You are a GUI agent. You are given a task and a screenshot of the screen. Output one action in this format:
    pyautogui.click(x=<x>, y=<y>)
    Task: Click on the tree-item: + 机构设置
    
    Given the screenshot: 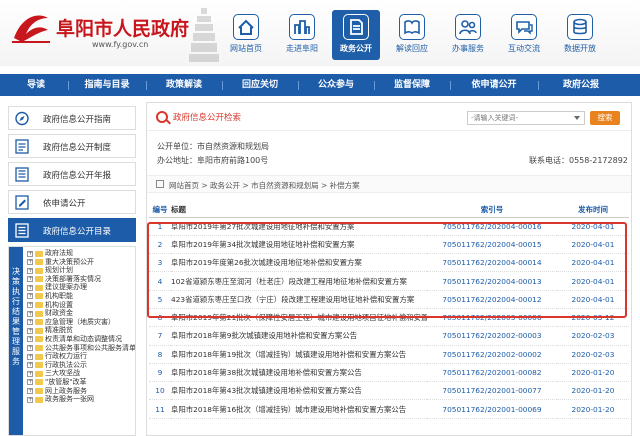 What is the action you would take?
    pyautogui.click(x=80, y=305)
    